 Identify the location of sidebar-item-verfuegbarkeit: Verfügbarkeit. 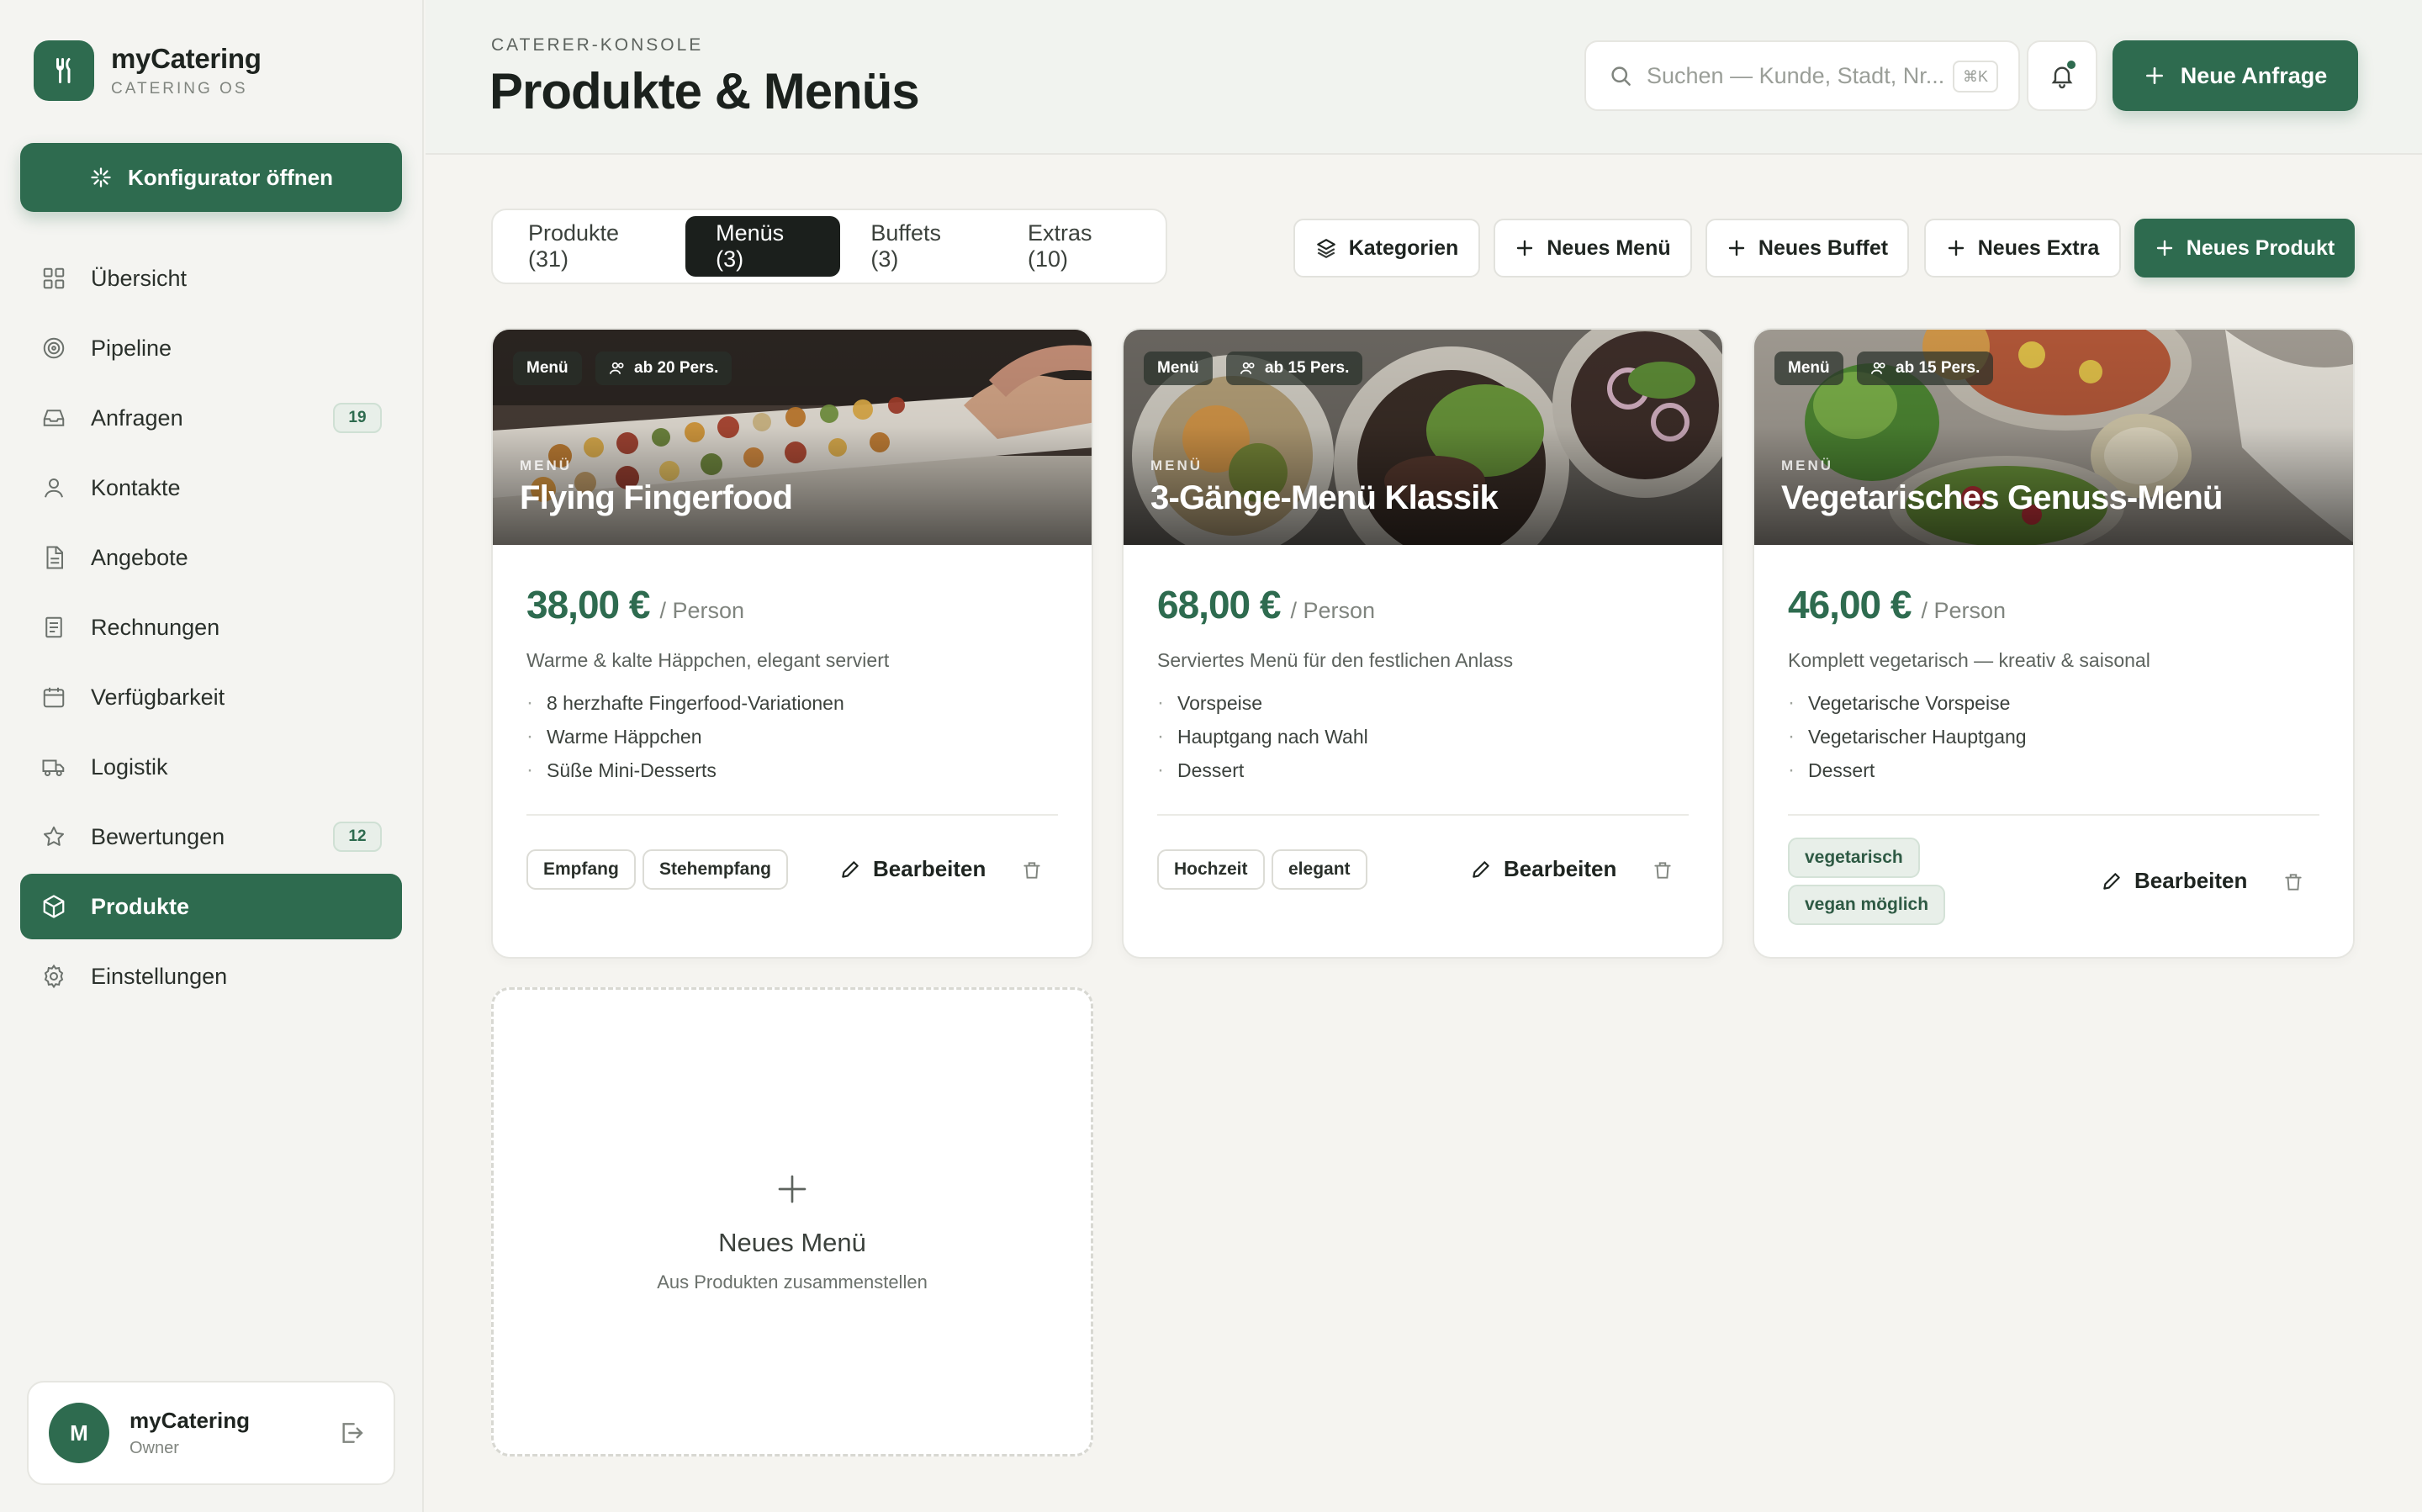
(211, 697).